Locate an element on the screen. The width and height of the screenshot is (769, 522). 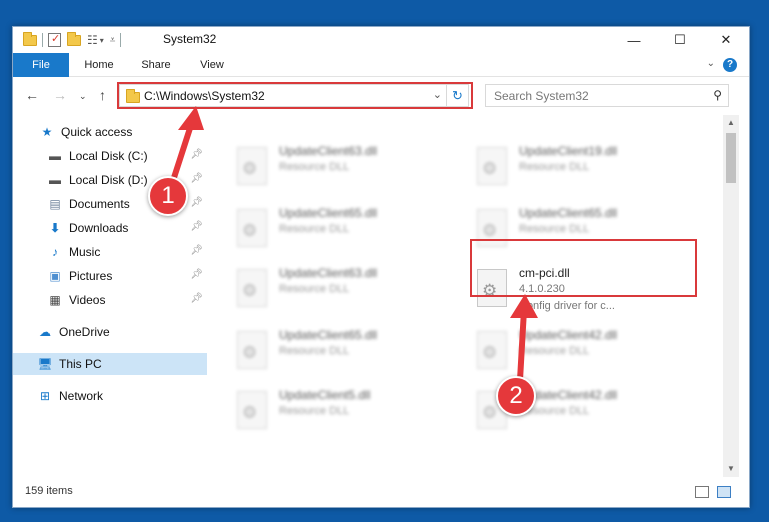
computer-icon: 🖥︎ is located at coordinates (45, 364).